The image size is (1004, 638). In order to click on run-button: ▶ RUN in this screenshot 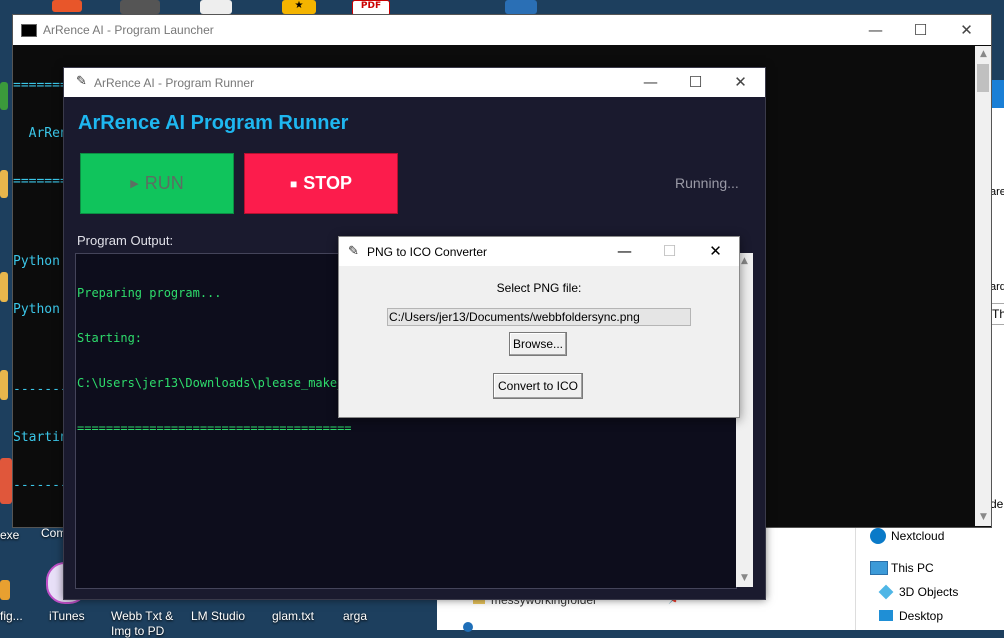, I will do `click(157, 183)`.